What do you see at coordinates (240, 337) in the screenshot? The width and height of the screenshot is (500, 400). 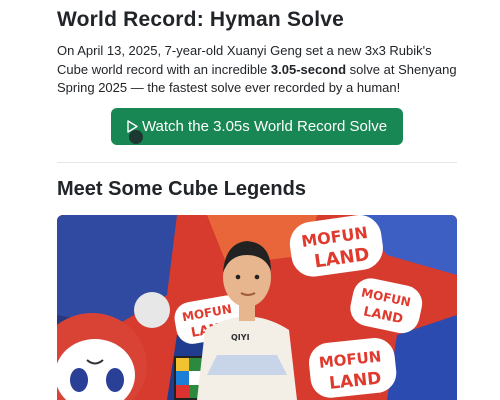 I see `shirt-logo-text: QIYI` at bounding box center [240, 337].